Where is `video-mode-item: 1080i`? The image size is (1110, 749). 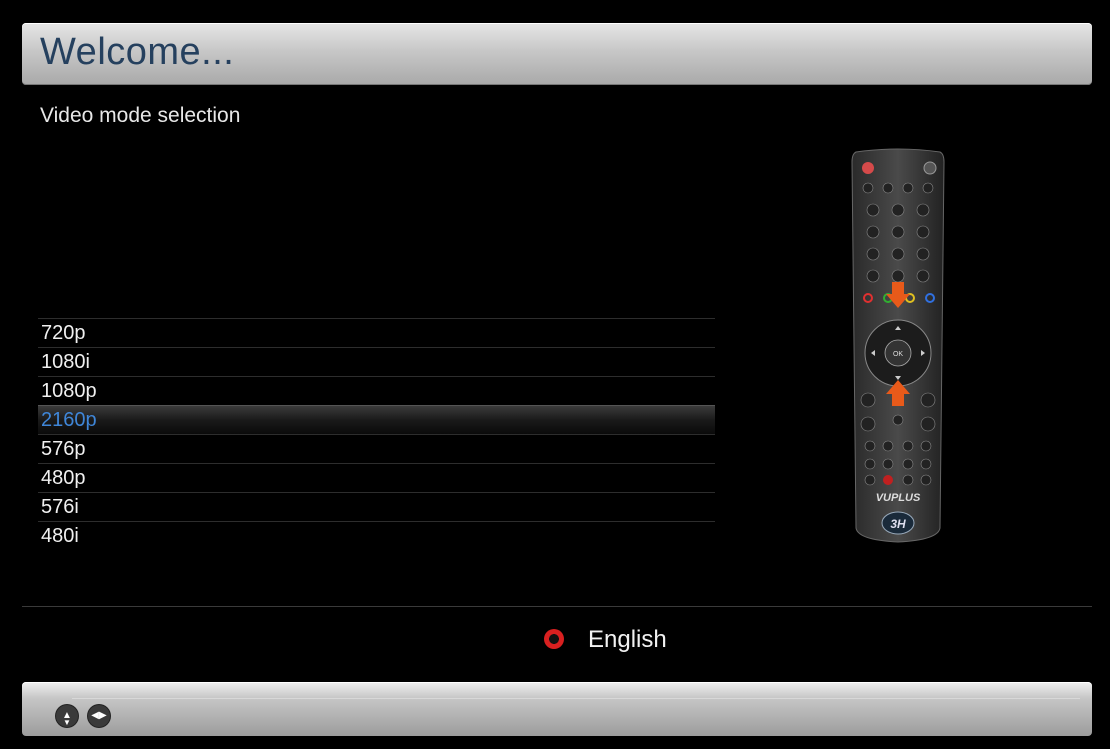
video-mode-item: 1080i is located at coordinates (376, 361).